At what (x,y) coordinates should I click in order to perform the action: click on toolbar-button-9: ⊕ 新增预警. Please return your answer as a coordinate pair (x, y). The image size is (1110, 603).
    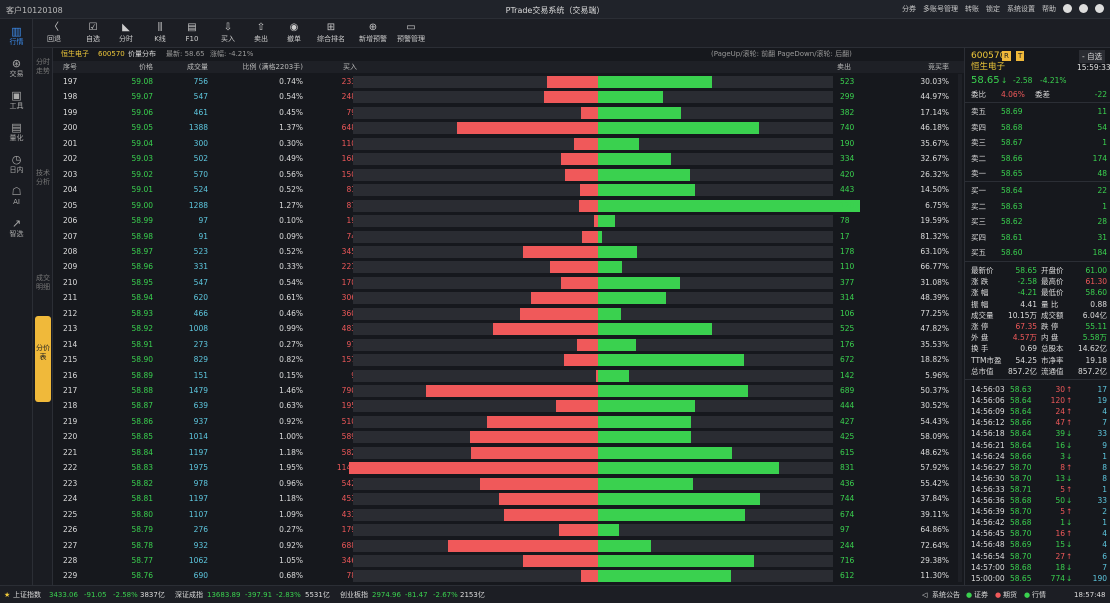
    Looking at the image, I should click on (373, 34).